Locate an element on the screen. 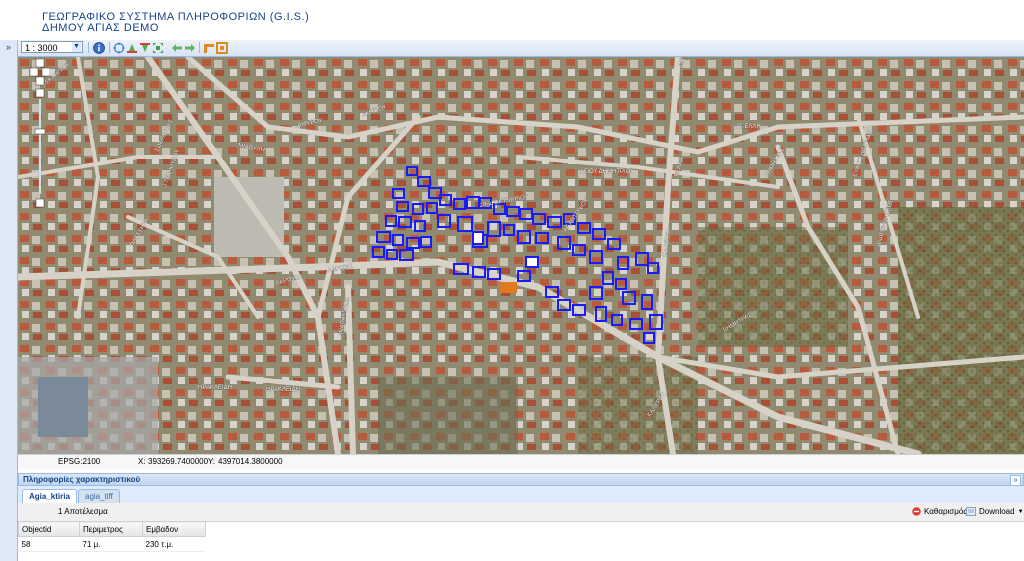  x-coordinate-label: X: is located at coordinates (142, 461).